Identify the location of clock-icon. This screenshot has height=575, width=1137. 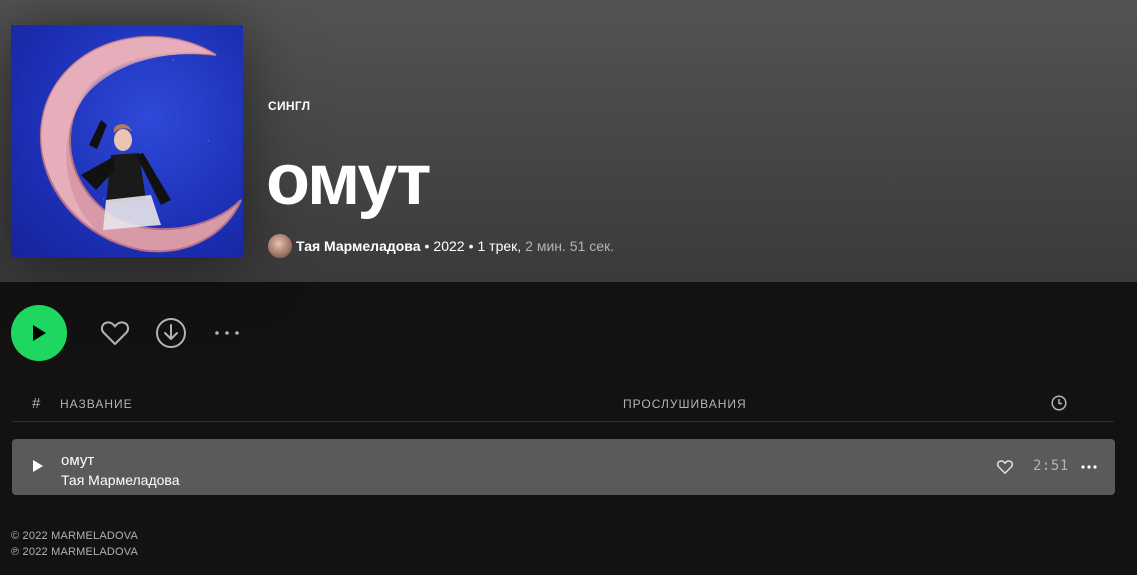
(1059, 404).